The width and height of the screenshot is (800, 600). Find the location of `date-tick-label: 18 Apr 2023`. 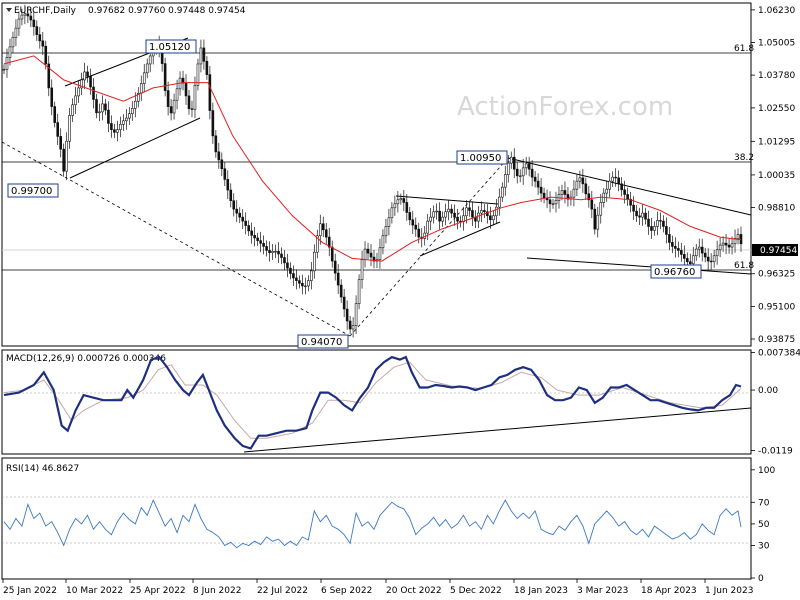

date-tick-label: 18 Apr 2023 is located at coordinates (669, 591).